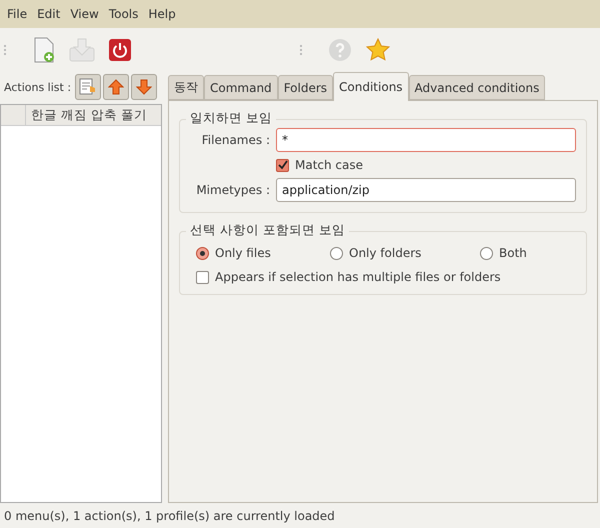  I want to click on move-down-button, so click(144, 87).